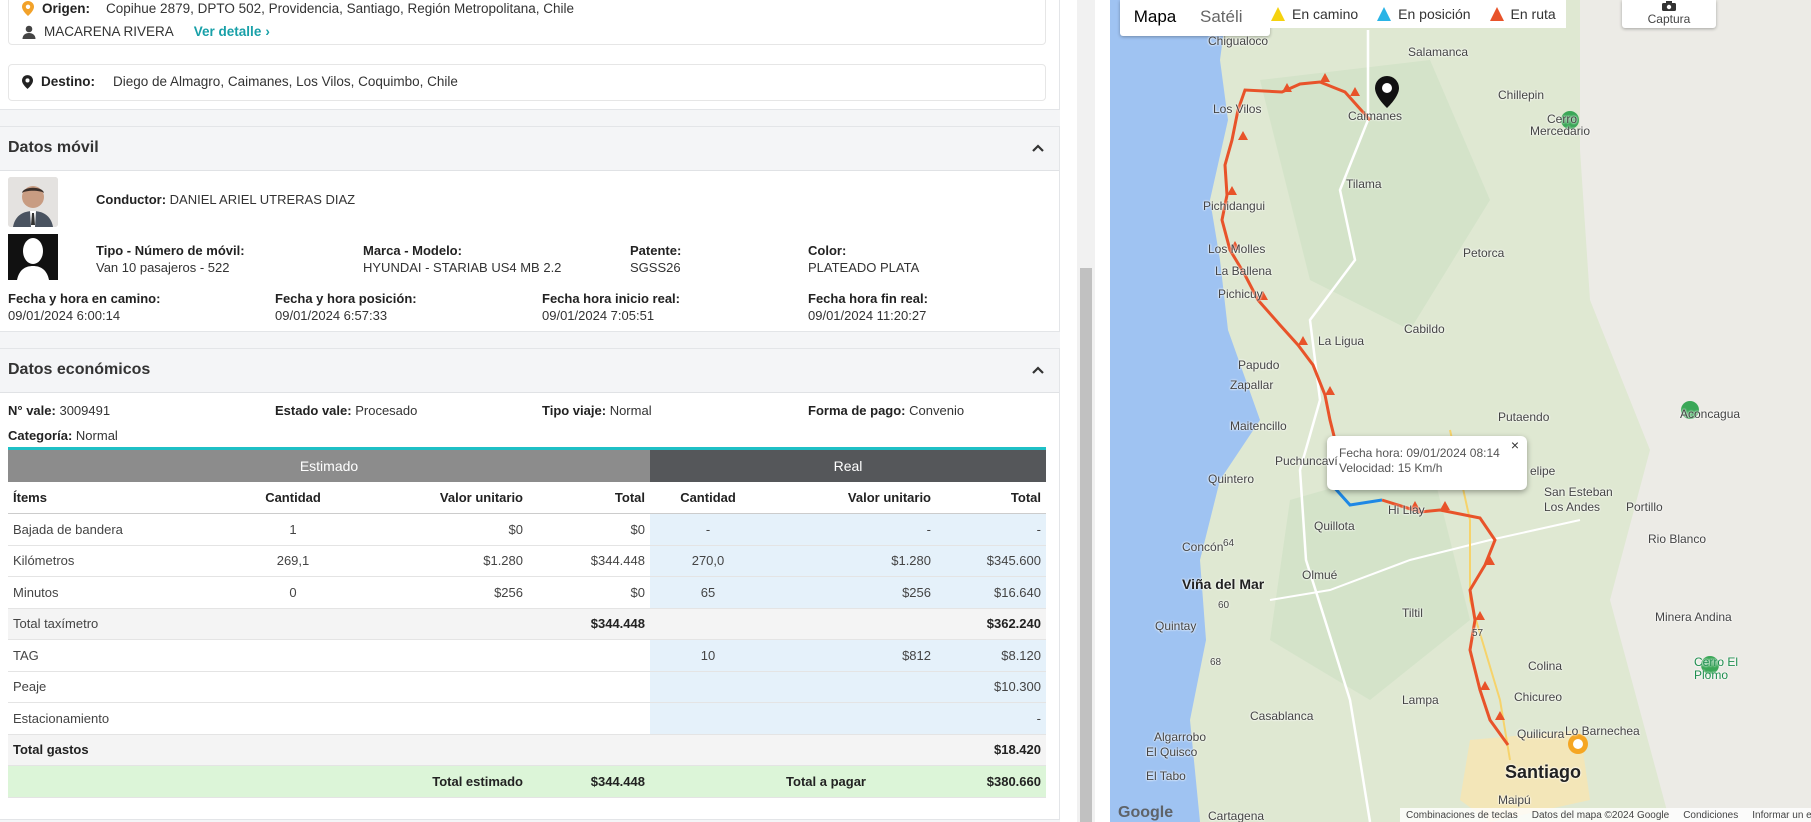 The image size is (1811, 822). Describe the element at coordinates (527, 655) in the screenshot. I see `table-row: TAG 10 $812 $8.120` at that location.